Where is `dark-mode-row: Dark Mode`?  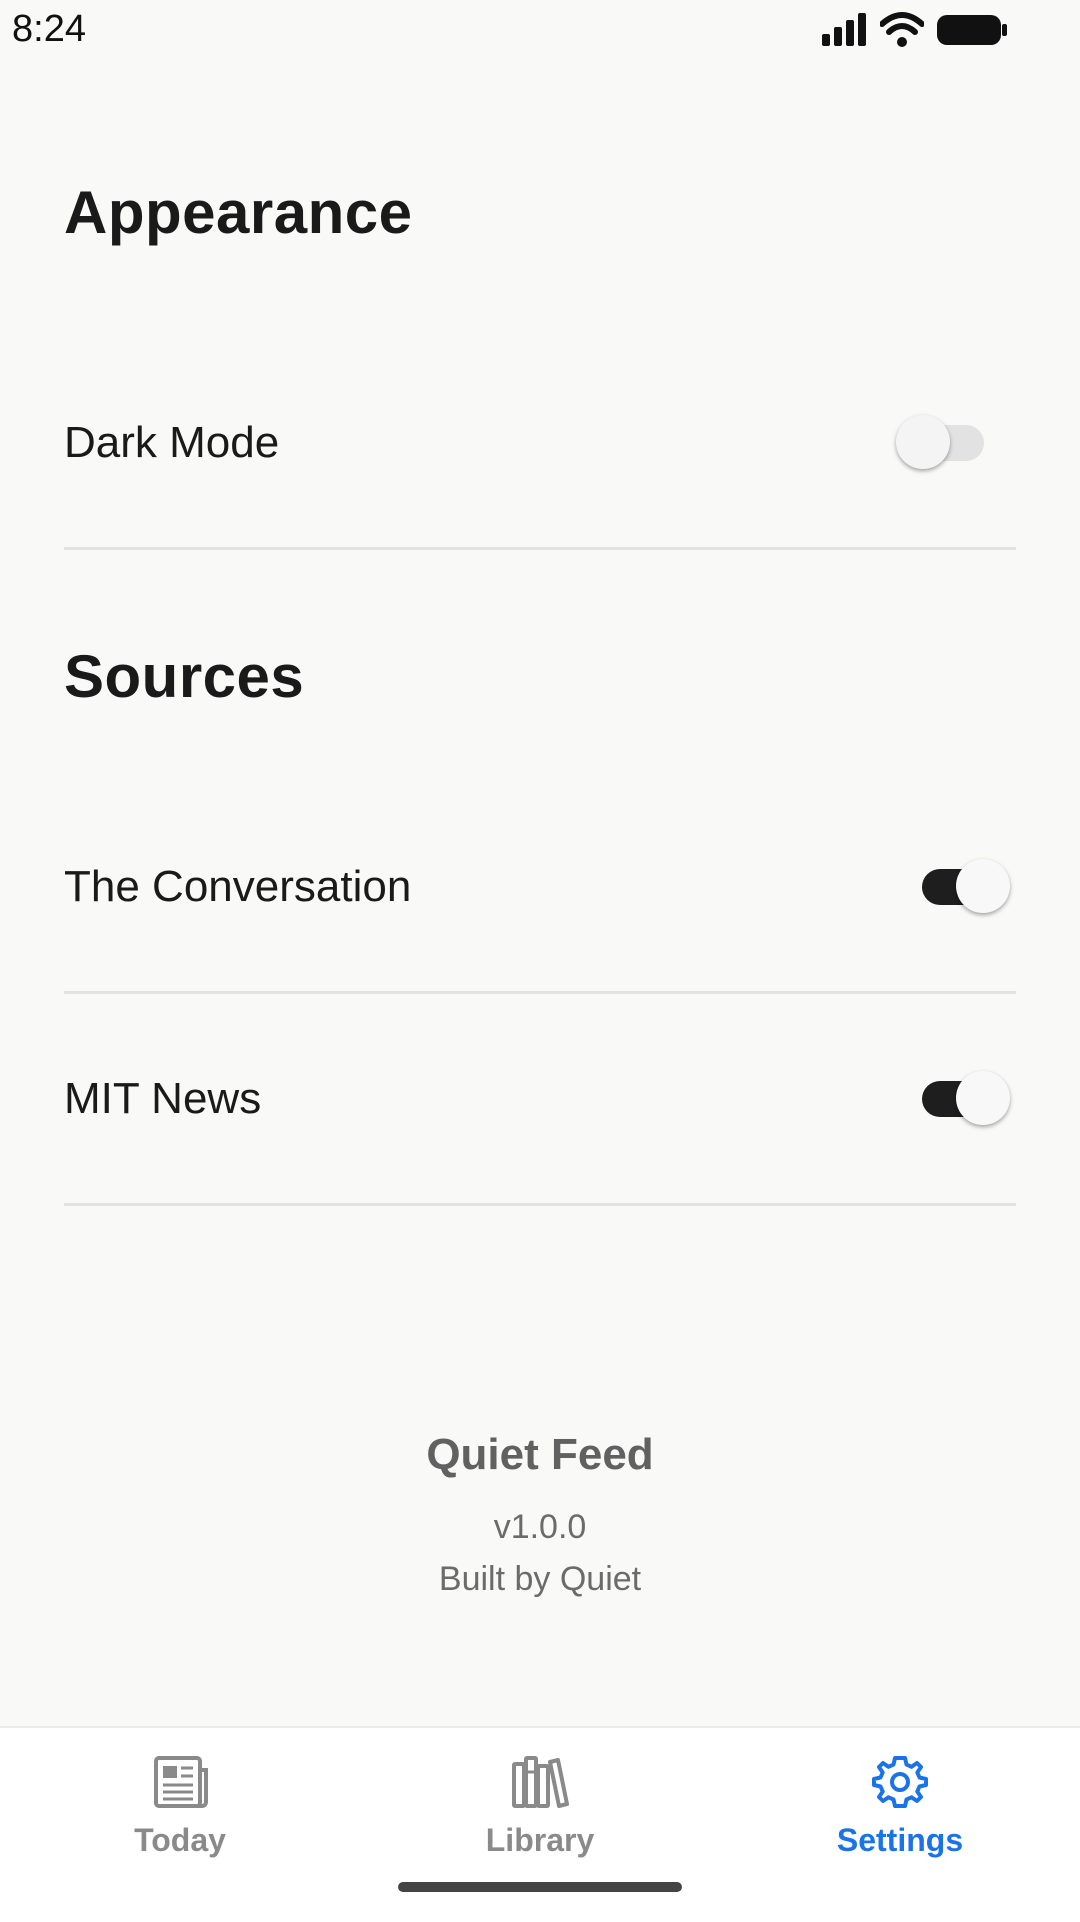 dark-mode-row: Dark Mode is located at coordinates (540, 444).